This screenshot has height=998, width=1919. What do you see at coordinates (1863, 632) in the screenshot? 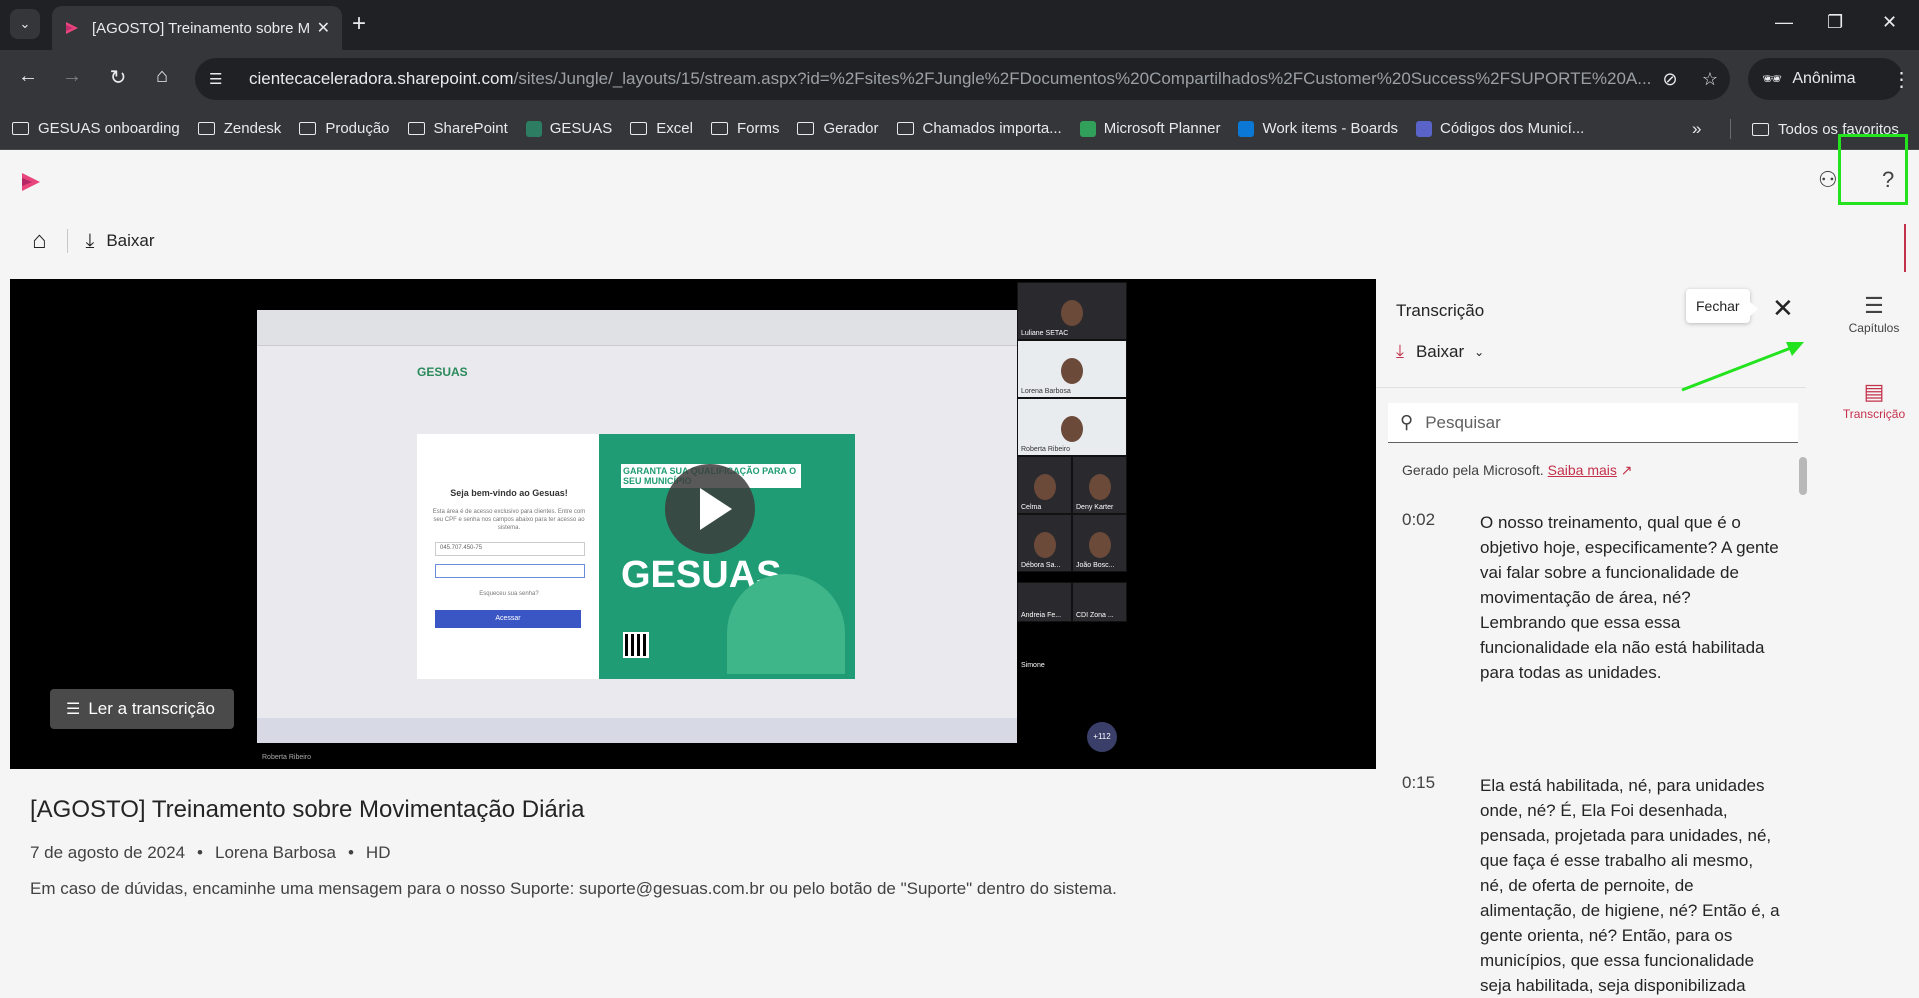
I see `right-rail: ☰ Capítulos ▤ Transcrição` at bounding box center [1863, 632].